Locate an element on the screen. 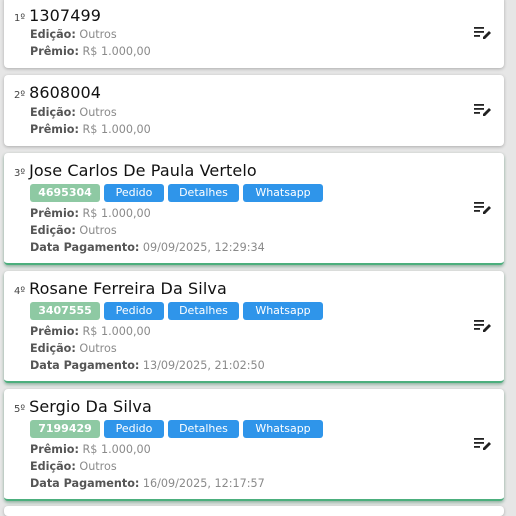 This screenshot has height=516, width=516. card-header: 1º 1307499 is located at coordinates (57, 15).